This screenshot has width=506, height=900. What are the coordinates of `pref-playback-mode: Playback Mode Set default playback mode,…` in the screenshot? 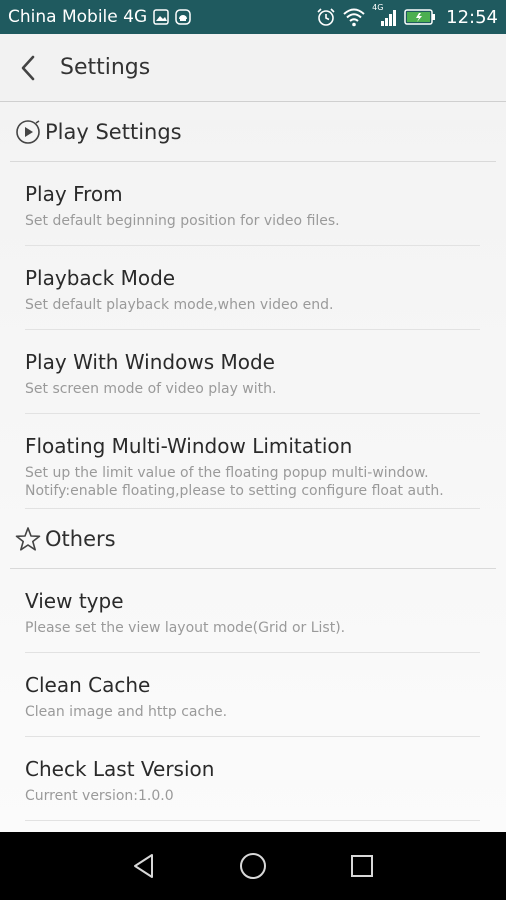 It's located at (252, 288).